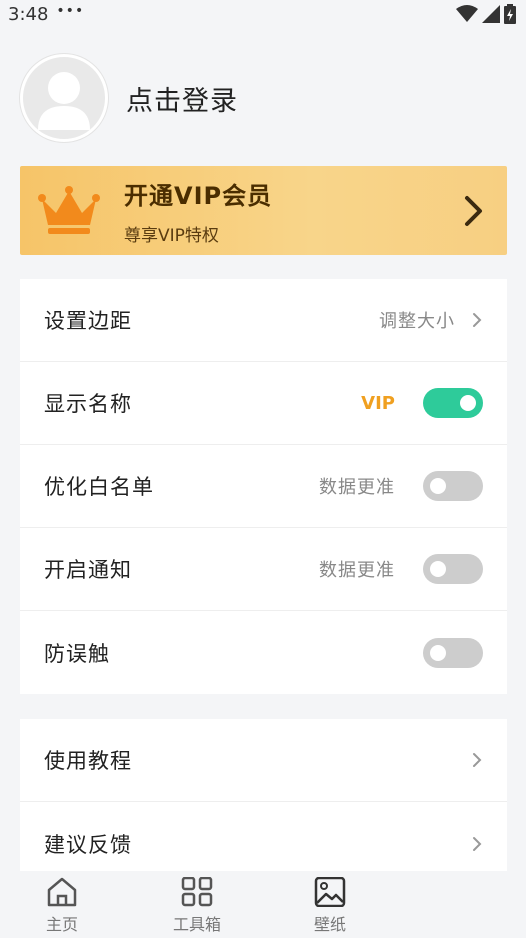  What do you see at coordinates (182, 98) in the screenshot?
I see `login-link: 点击登录` at bounding box center [182, 98].